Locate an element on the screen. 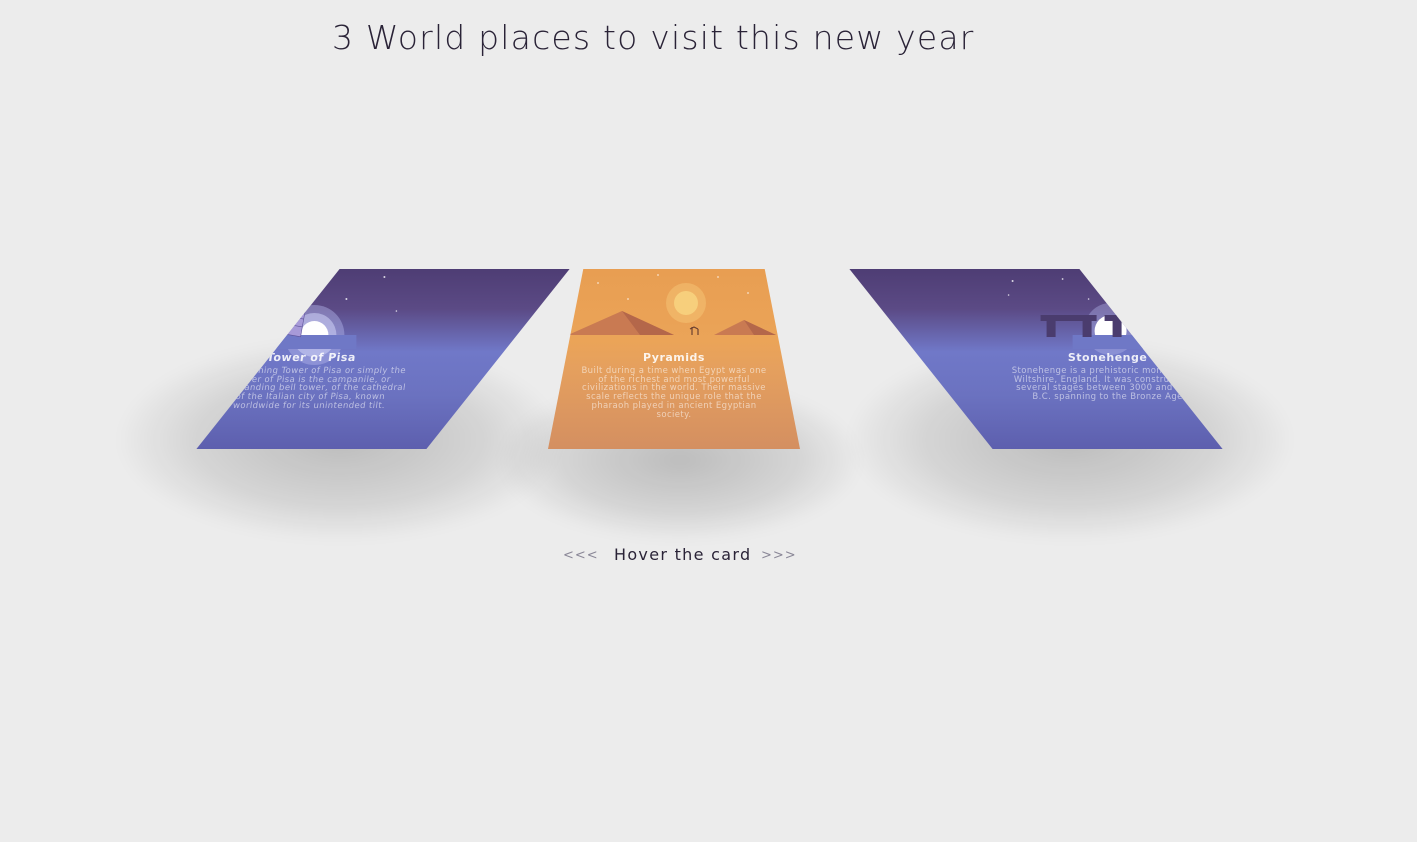 The image size is (1417, 842). hint-label: Hover the card is located at coordinates (683, 554).